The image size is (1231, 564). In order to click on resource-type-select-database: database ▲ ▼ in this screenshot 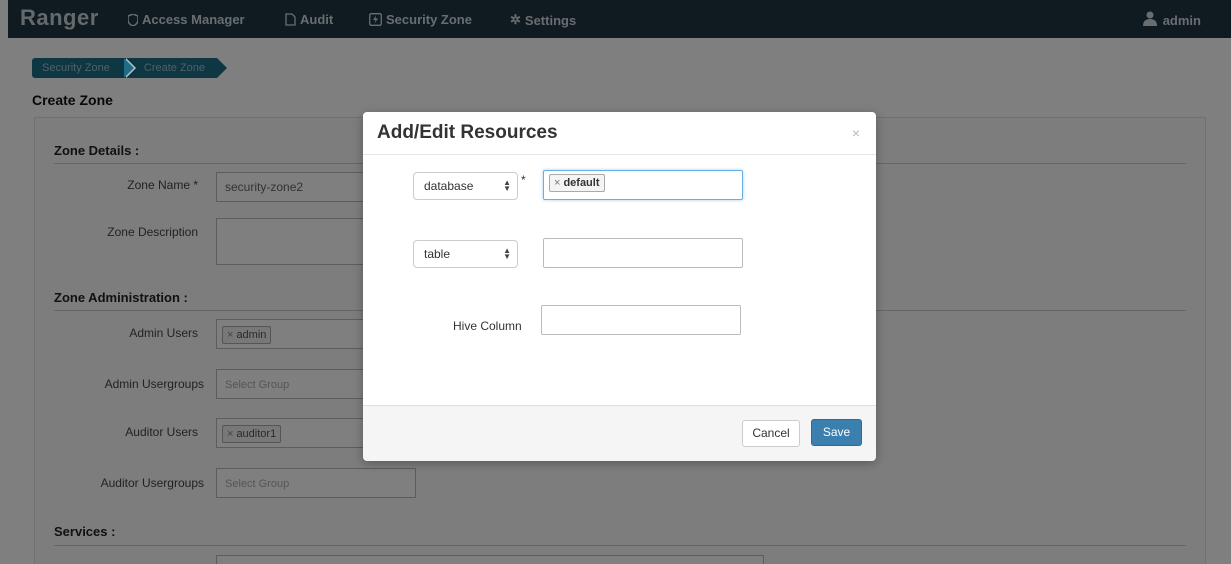, I will do `click(465, 186)`.